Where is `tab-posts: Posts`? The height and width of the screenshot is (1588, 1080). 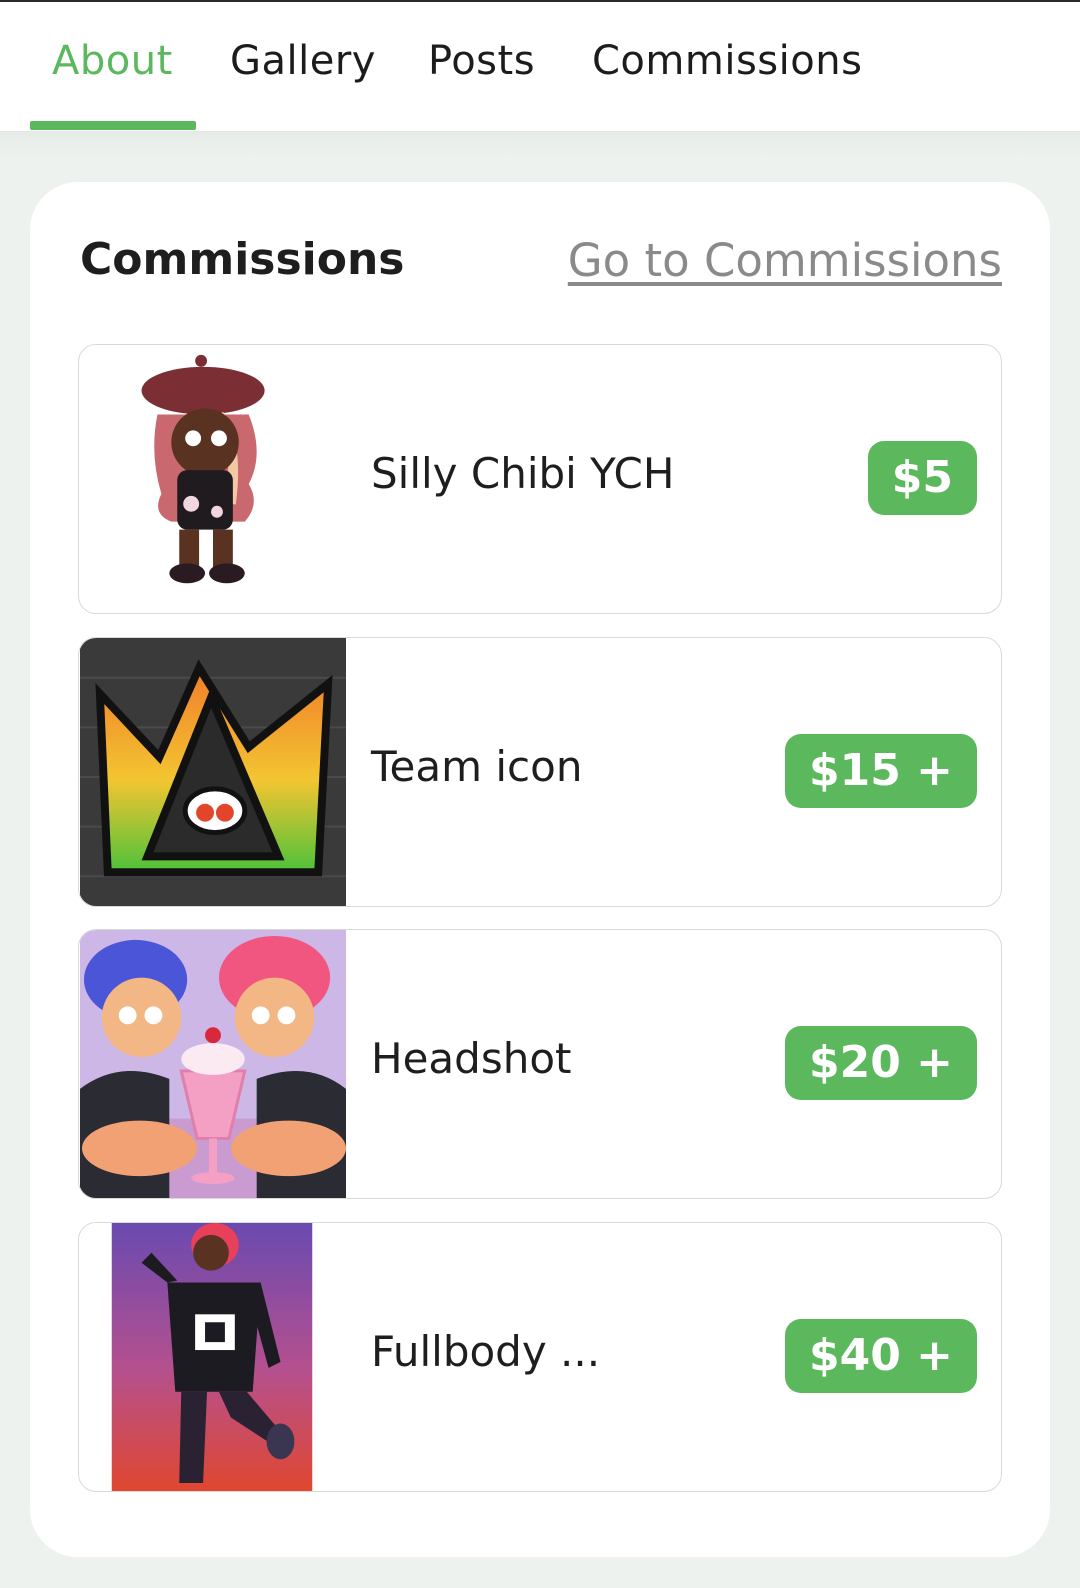
tab-posts: Posts is located at coordinates (481, 61).